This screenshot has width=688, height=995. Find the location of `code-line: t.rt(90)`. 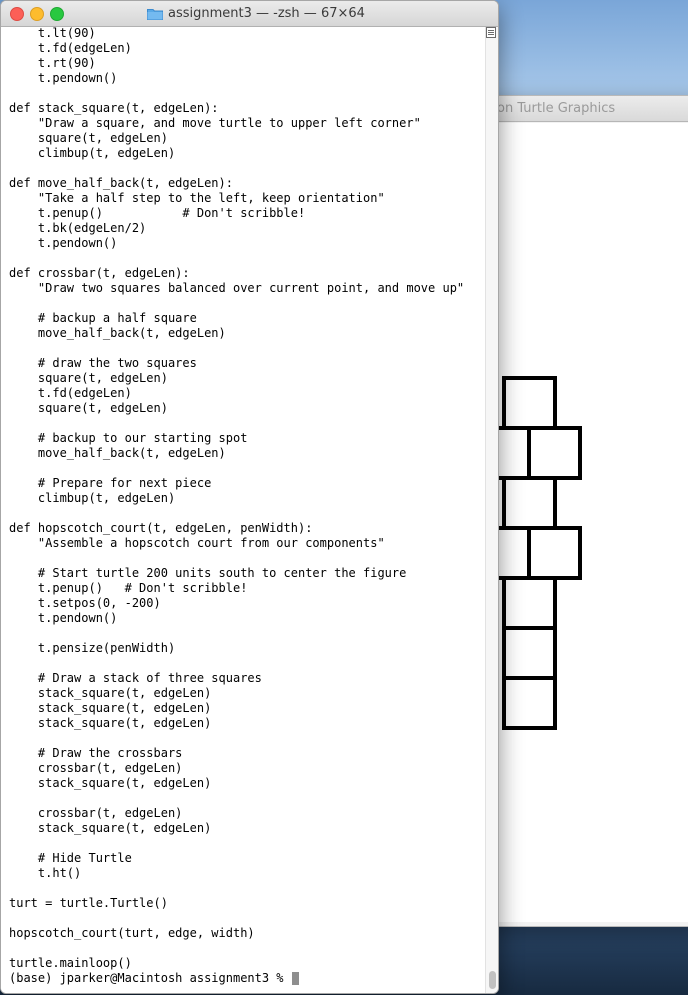

code-line: t.rt(90) is located at coordinates (52, 63).